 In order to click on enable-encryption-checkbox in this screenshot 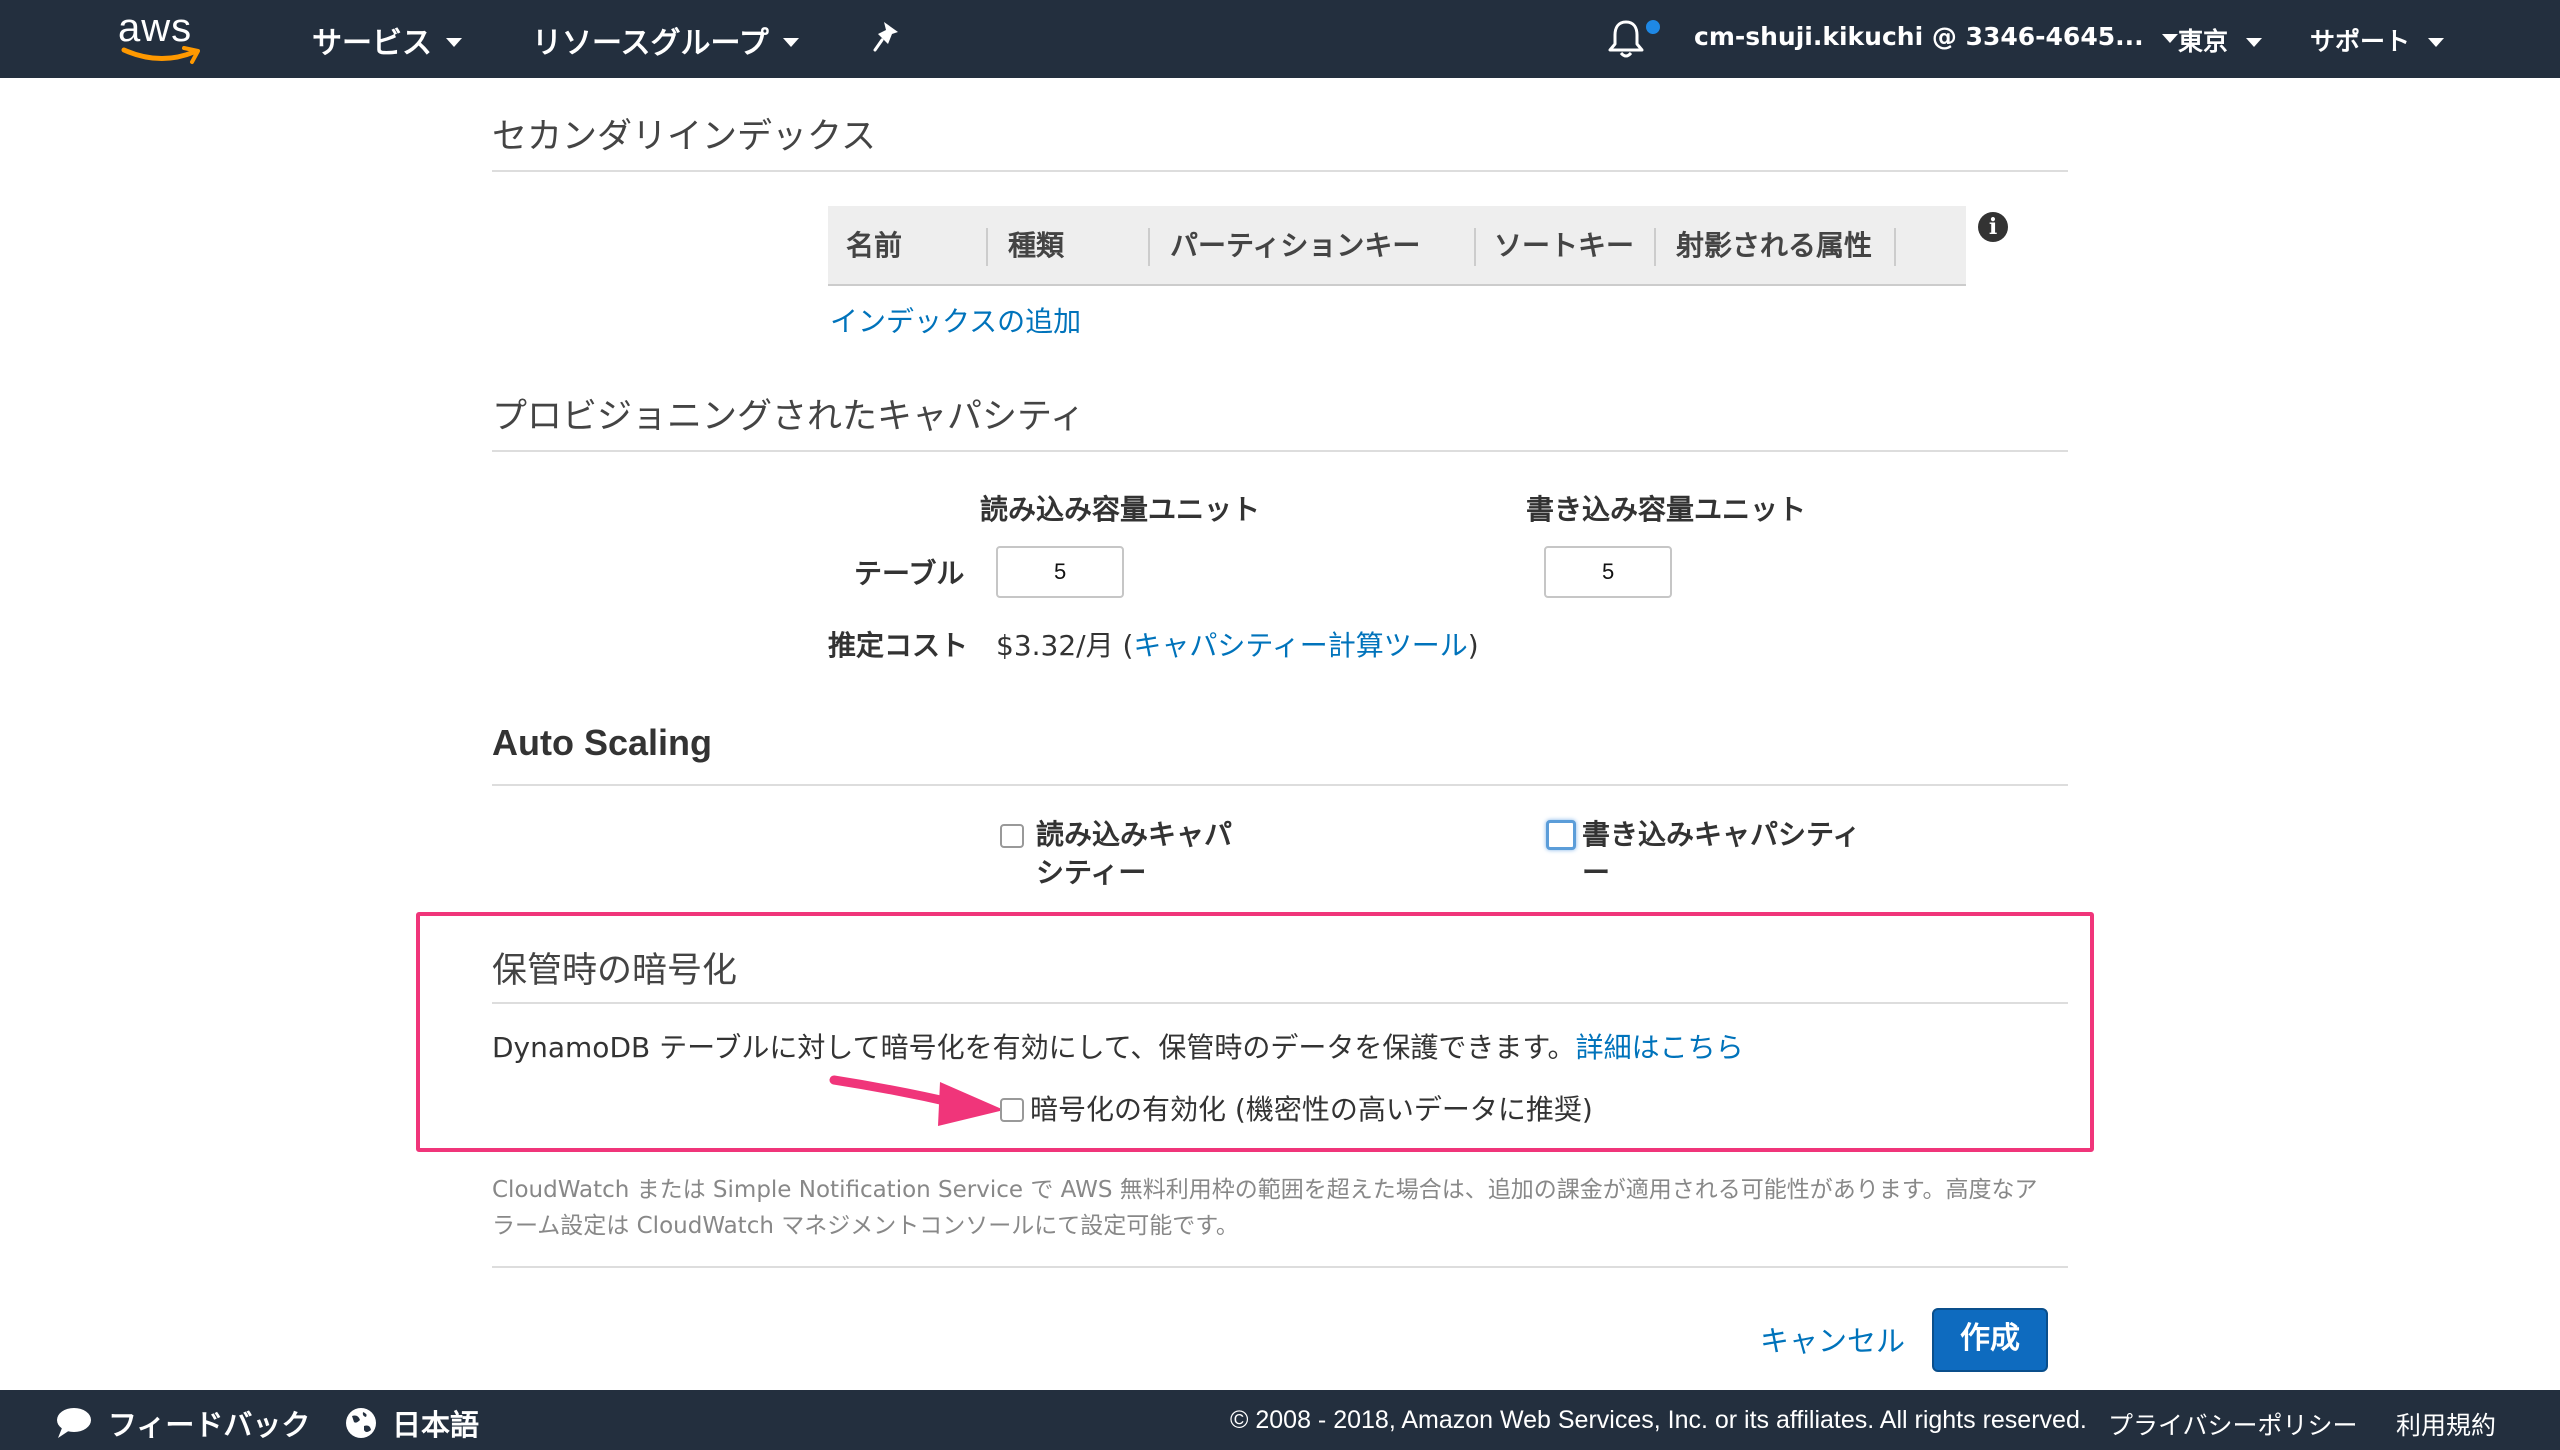, I will do `click(1012, 1110)`.